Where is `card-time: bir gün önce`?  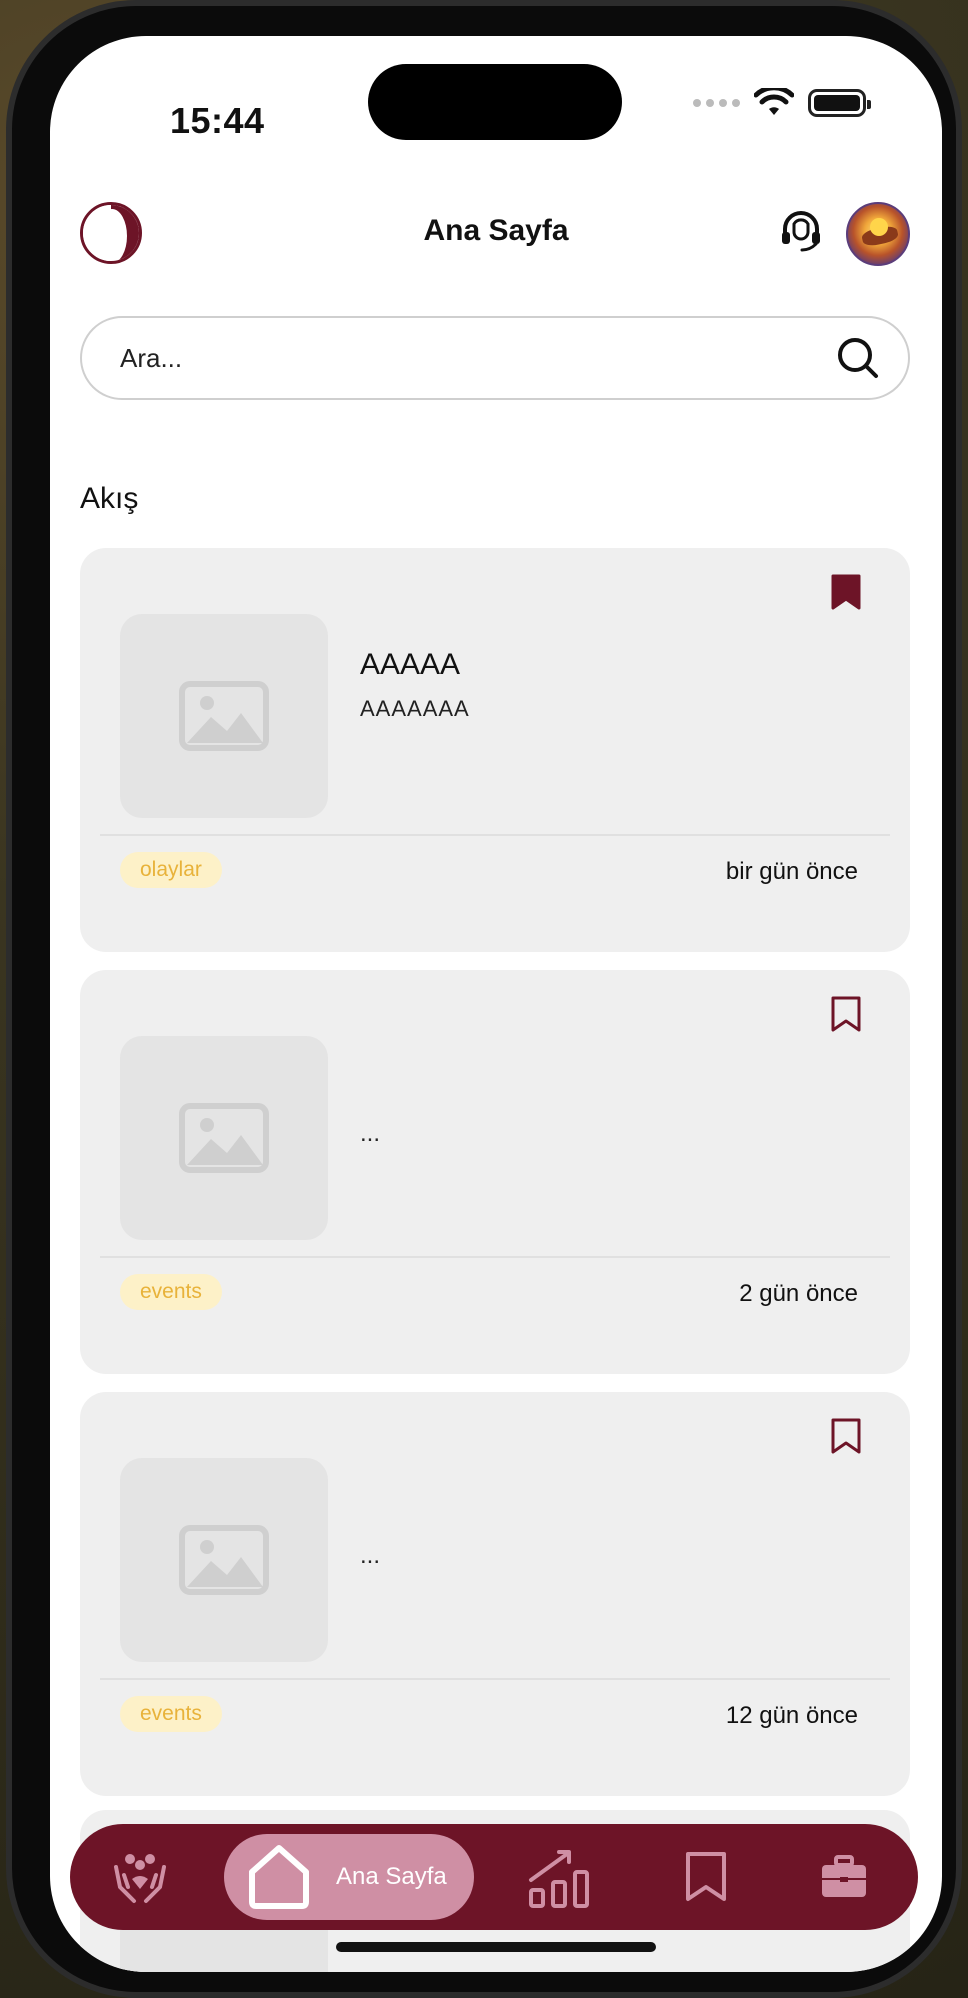
card-time: bir gün önce is located at coordinates (791, 871).